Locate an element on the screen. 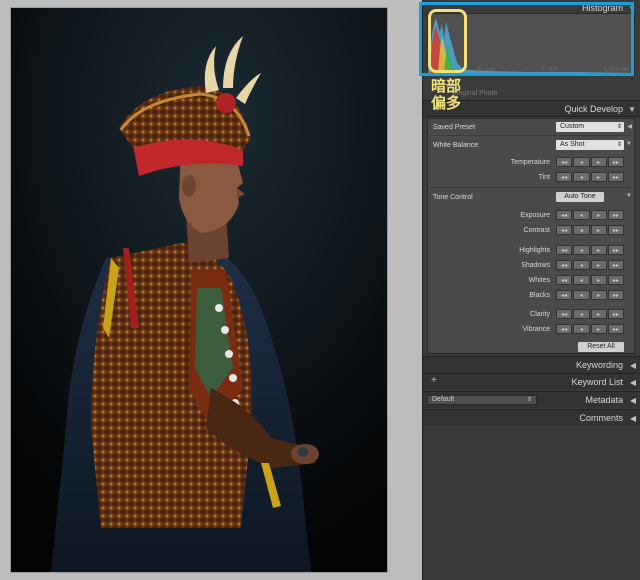 This screenshot has height=580, width=640. reset-all-button: Reset All is located at coordinates (601, 347).